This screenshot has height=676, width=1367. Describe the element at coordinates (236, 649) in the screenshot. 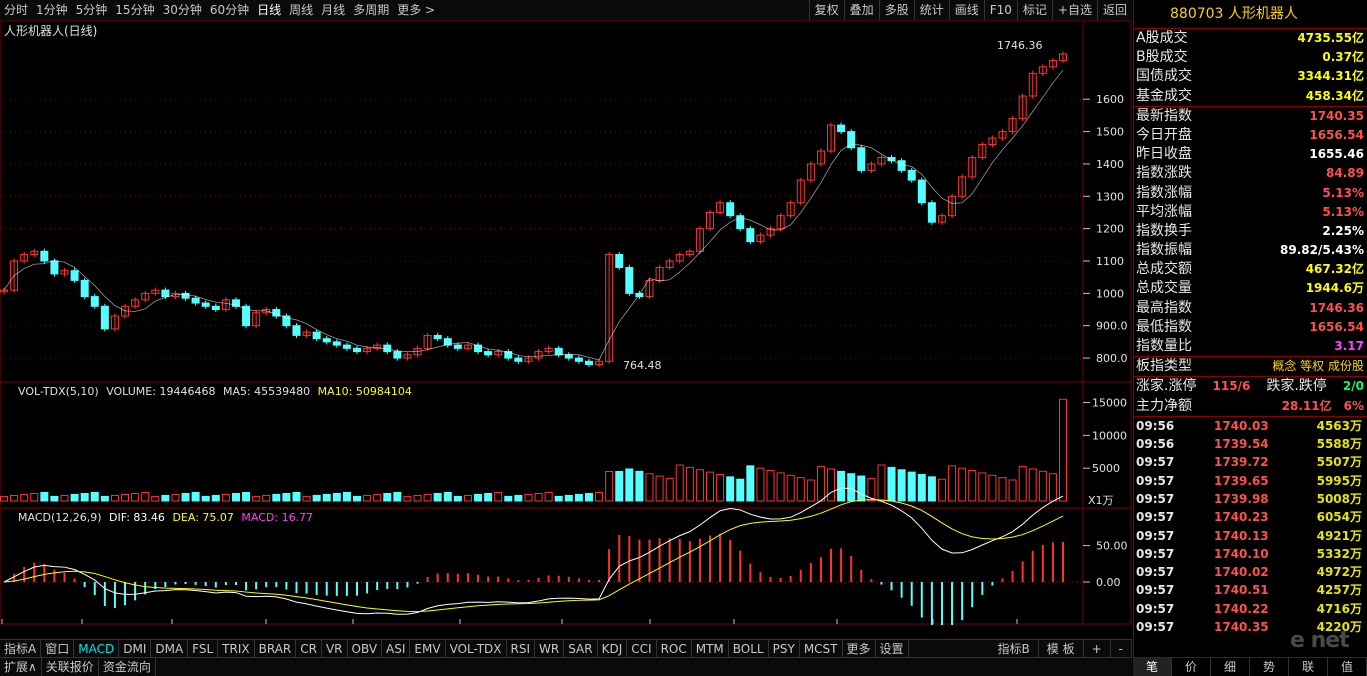

I see `indicator-tab-6: TRIX` at that location.